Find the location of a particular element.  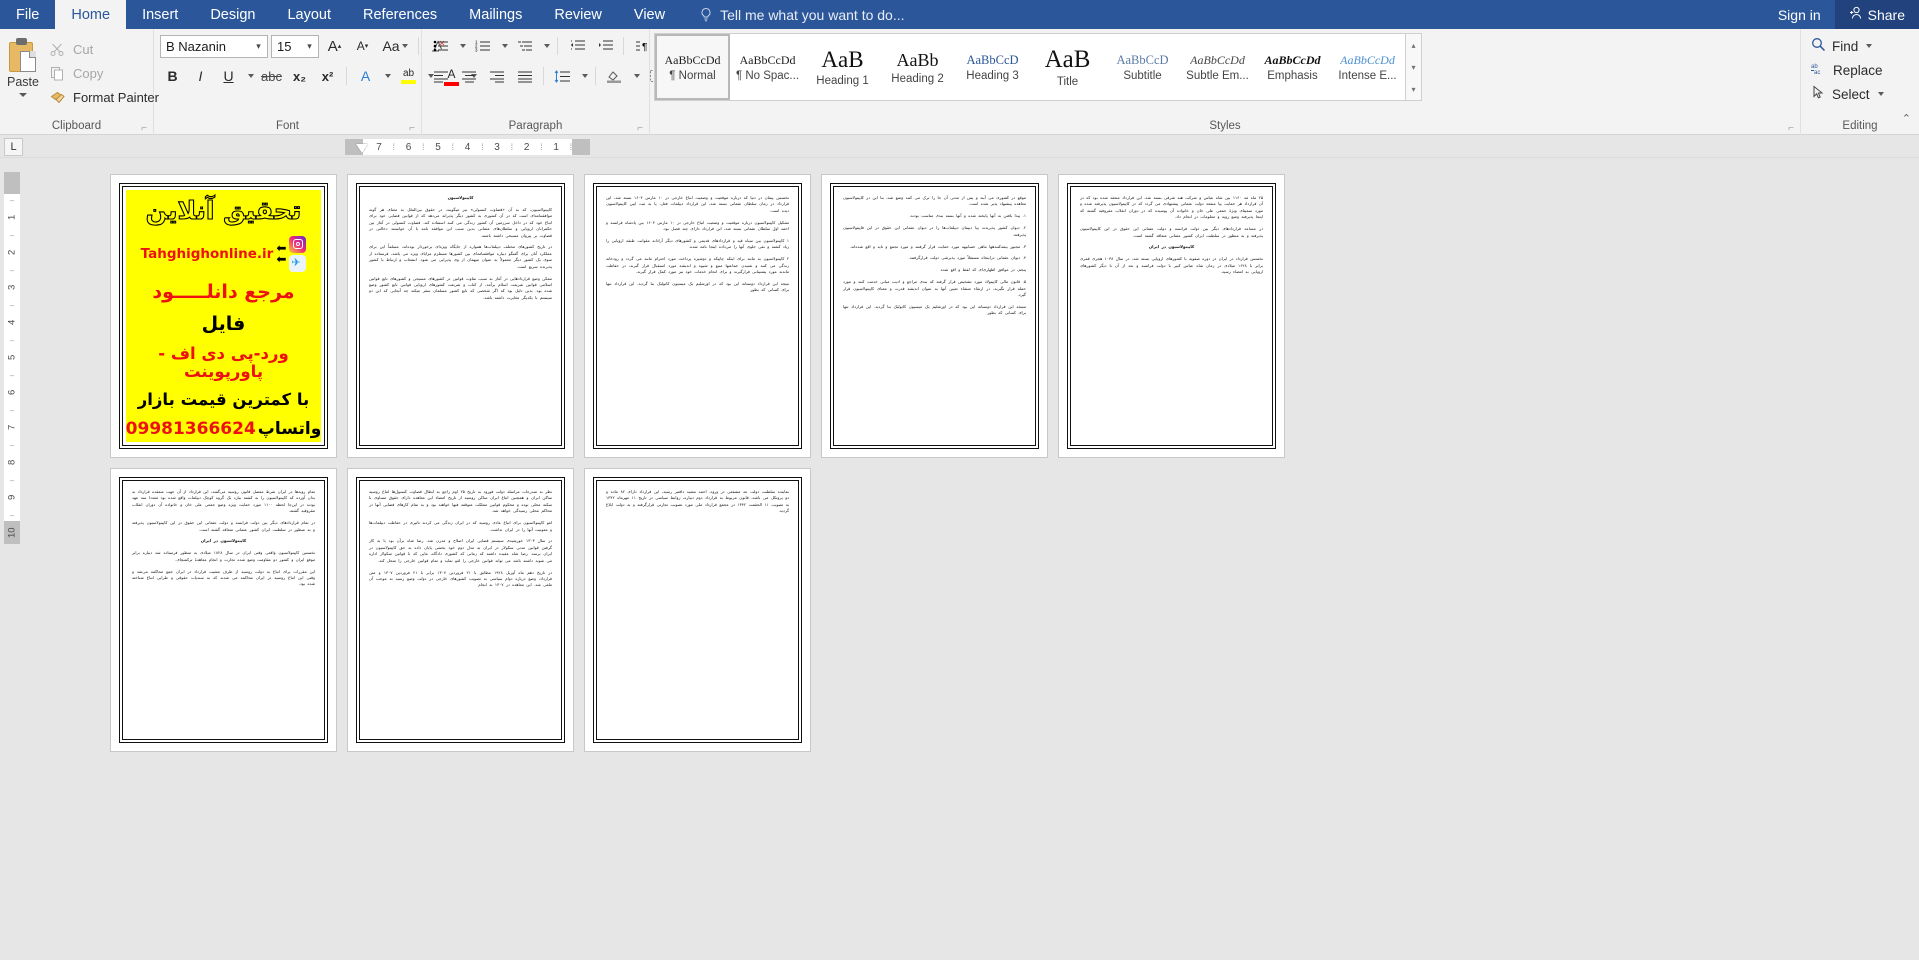

collapse-ribbon-button: ⌃ is located at coordinates (1906, 118).